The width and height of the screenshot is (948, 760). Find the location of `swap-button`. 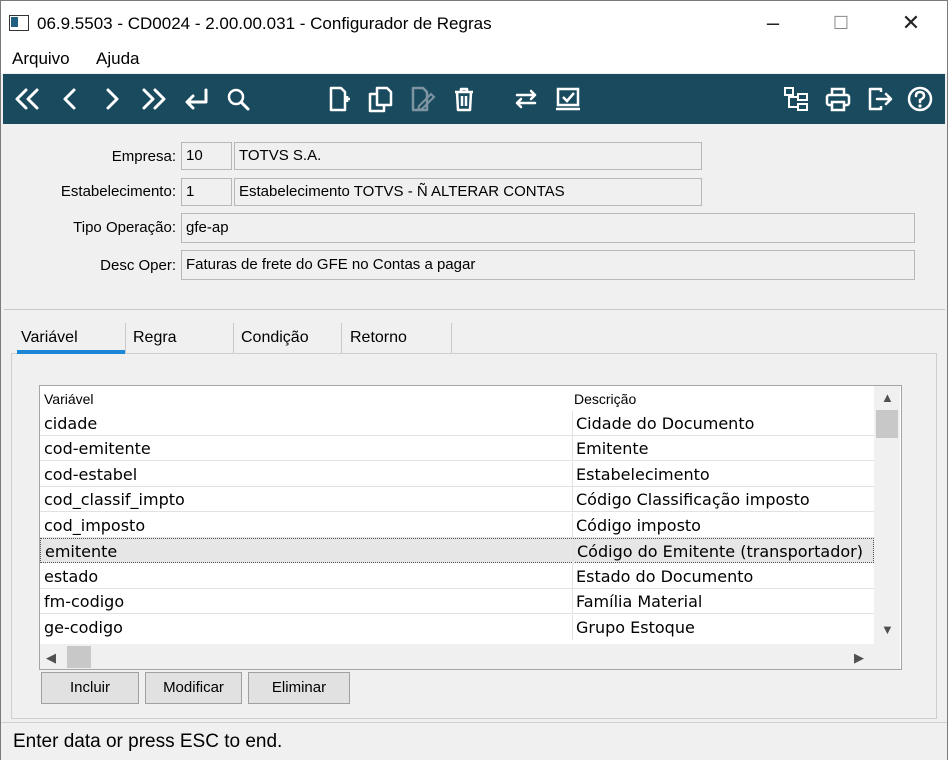

swap-button is located at coordinates (526, 99).